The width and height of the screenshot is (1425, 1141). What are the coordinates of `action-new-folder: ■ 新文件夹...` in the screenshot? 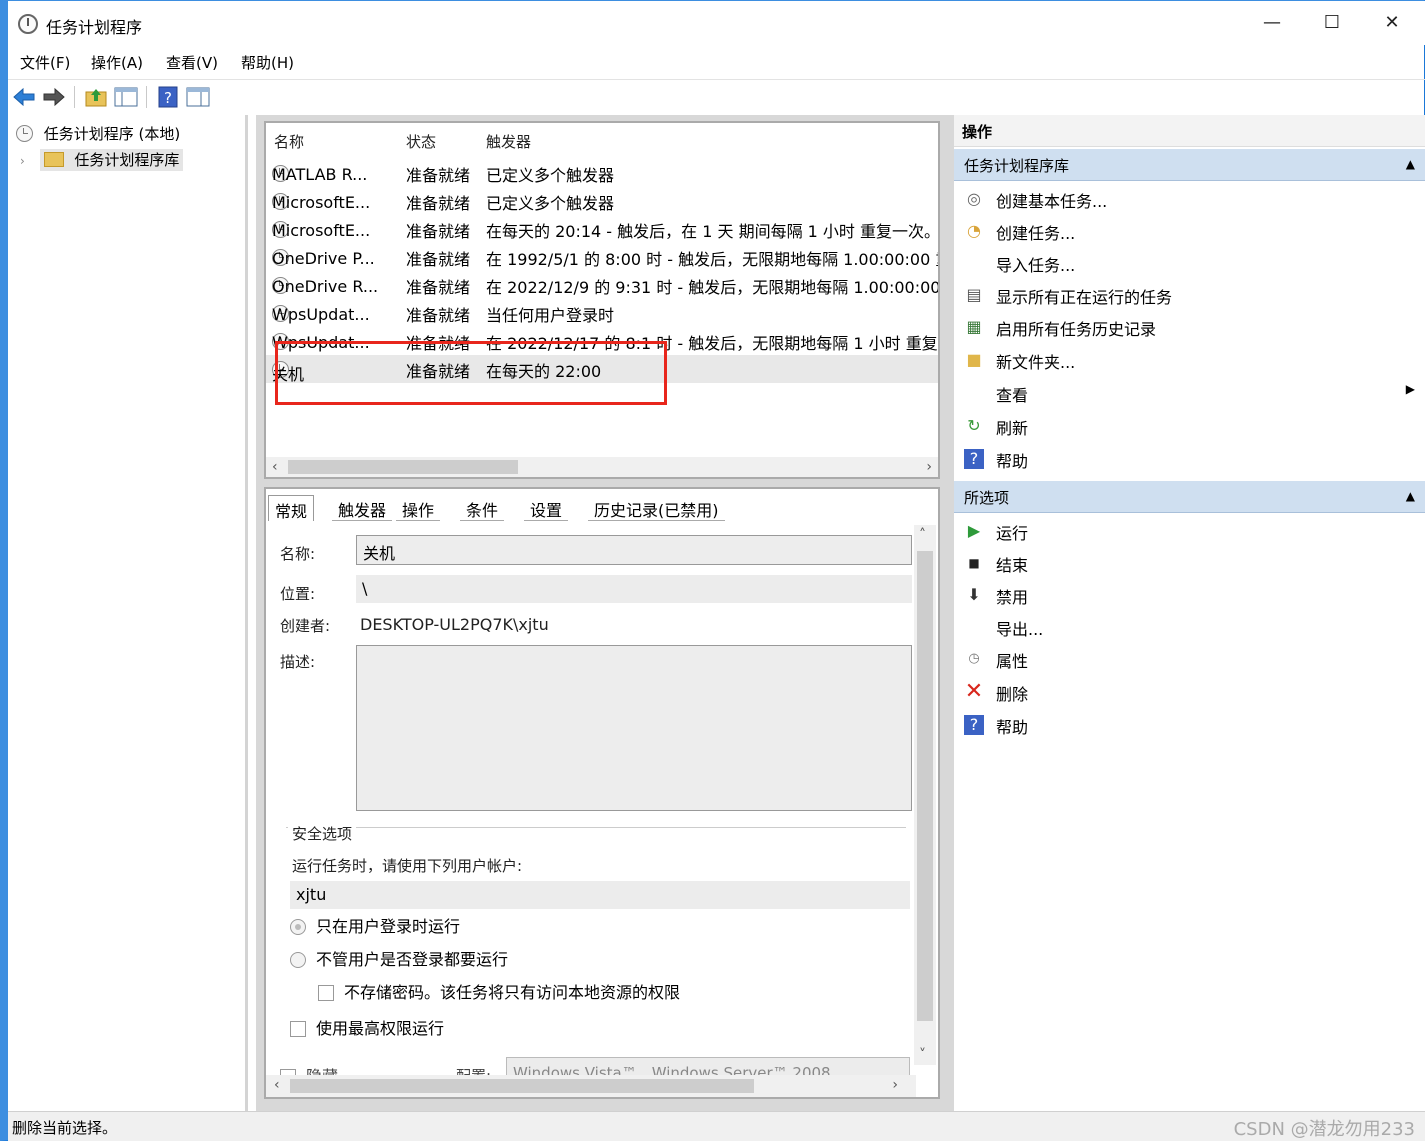 It's located at (1189, 360).